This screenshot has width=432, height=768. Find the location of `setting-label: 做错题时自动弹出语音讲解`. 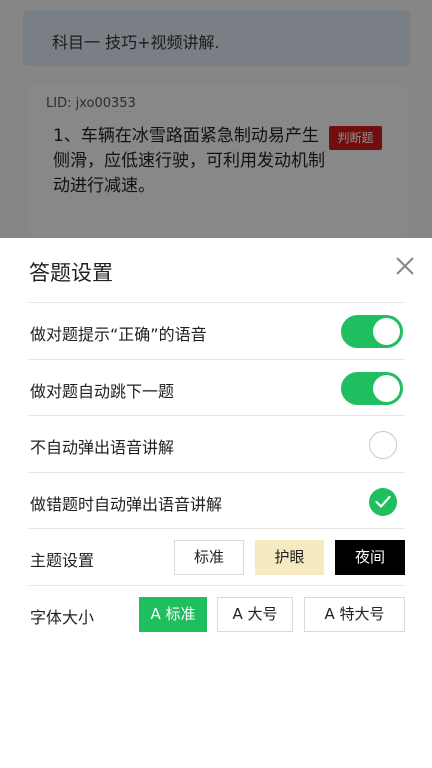

setting-label: 做错题时自动弹出语音讲解 is located at coordinates (126, 504).